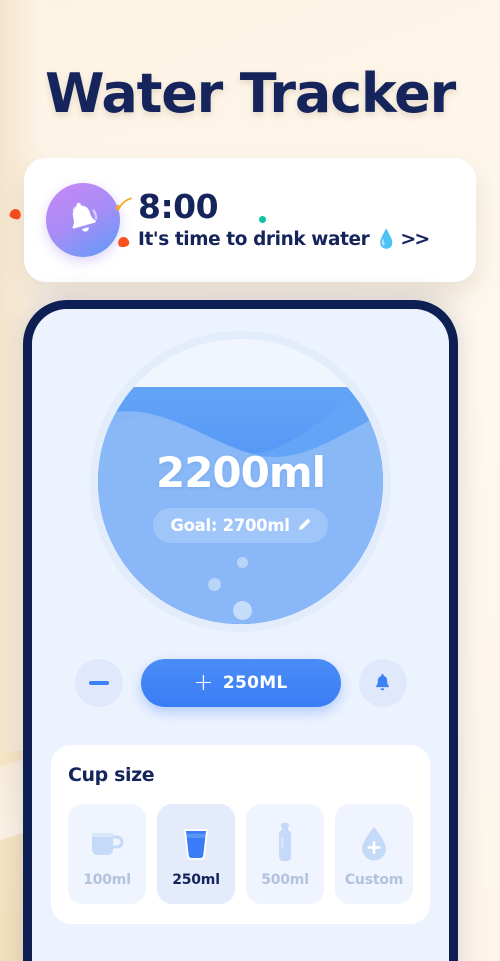 Image resolution: width=500 pixels, height=961 pixels. Describe the element at coordinates (203, 682) in the screenshot. I see `plus-icon: +` at that location.